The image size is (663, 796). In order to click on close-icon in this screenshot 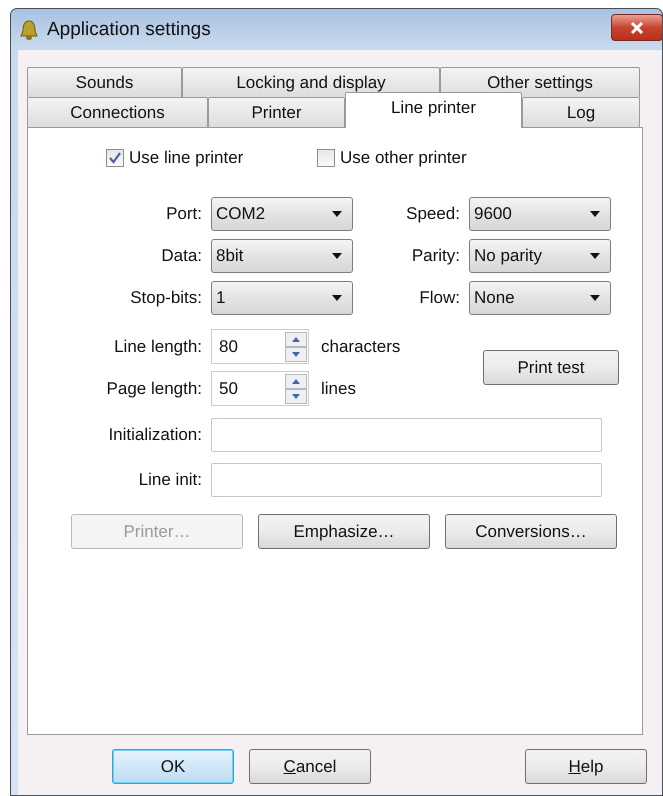, I will do `click(637, 27)`.